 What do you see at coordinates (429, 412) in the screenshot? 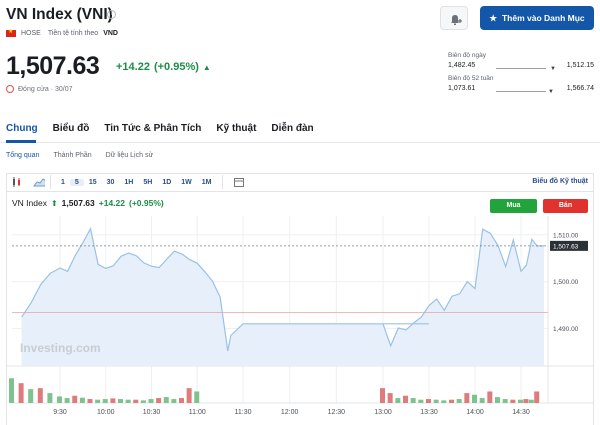
I see `x-axis-tick-label: 13:30` at bounding box center [429, 412].